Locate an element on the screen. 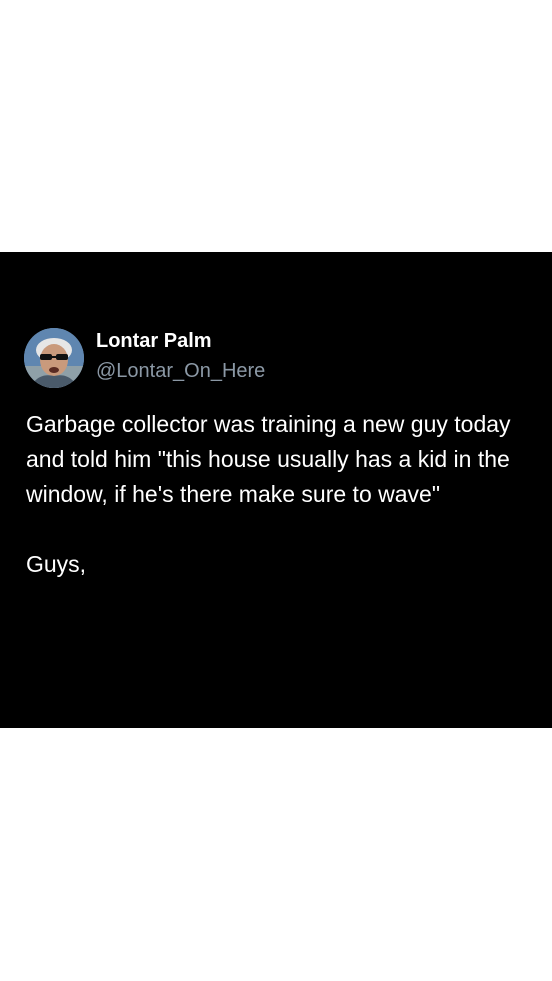  avatar is located at coordinates (54, 358).